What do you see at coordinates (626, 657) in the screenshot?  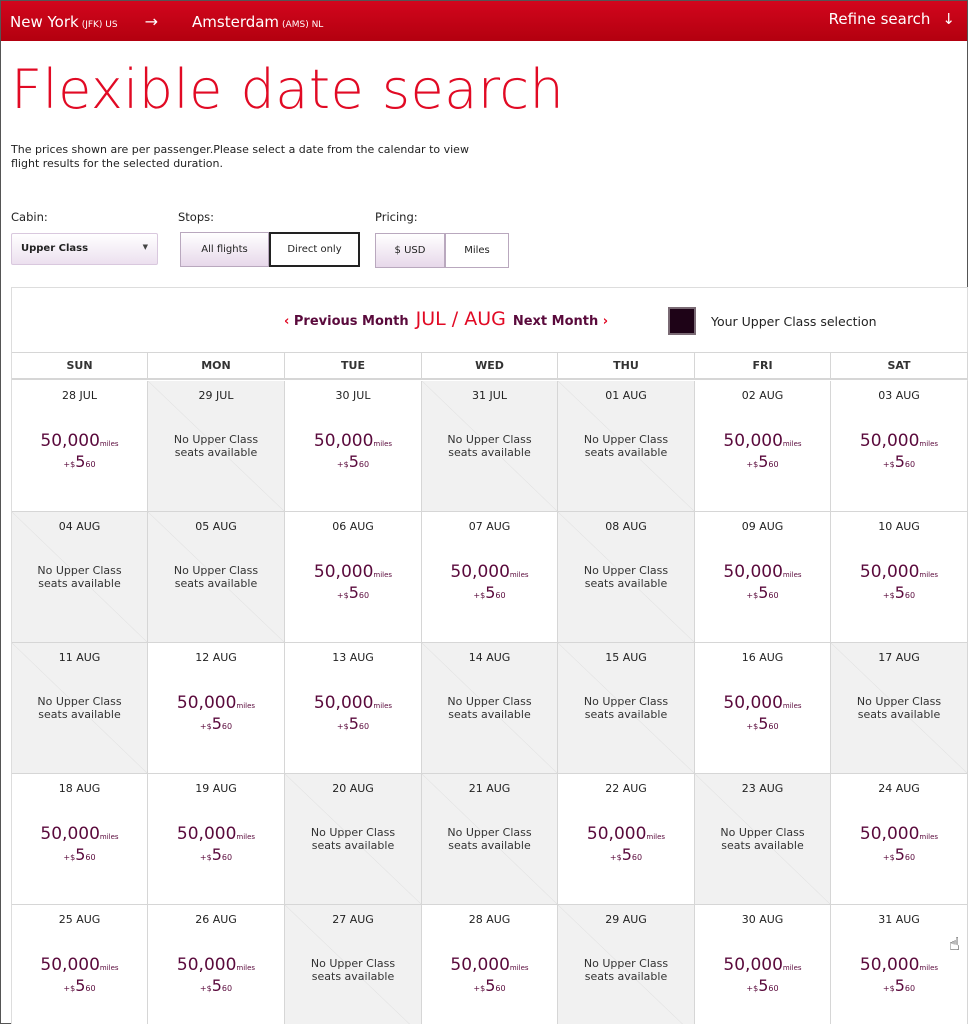 I see `day-date: 15 AUG` at bounding box center [626, 657].